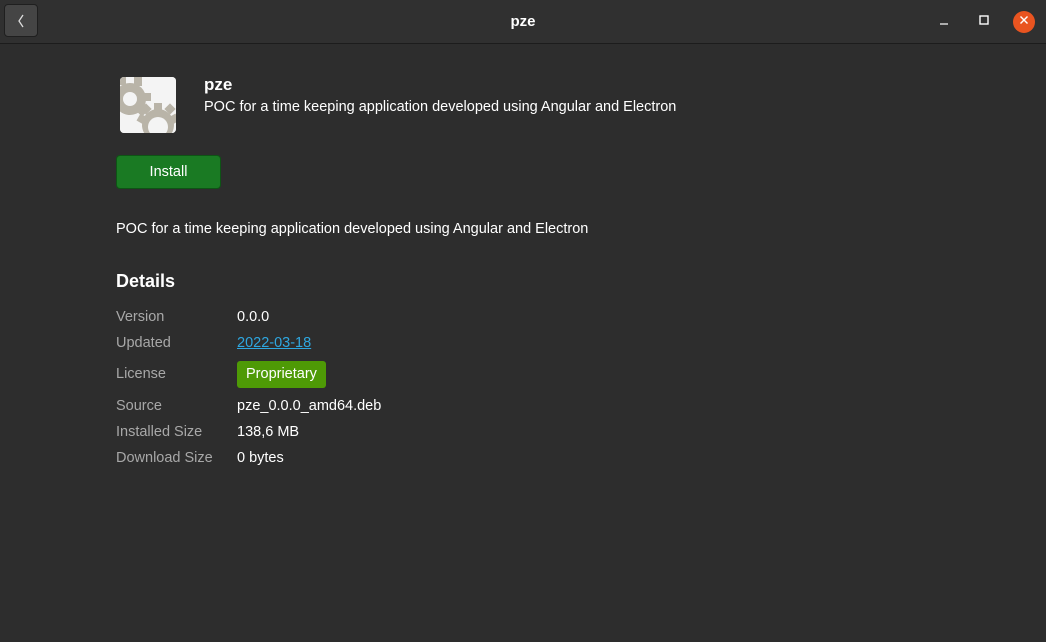 The width and height of the screenshot is (1046, 642). I want to click on close-icon, so click(1024, 22).